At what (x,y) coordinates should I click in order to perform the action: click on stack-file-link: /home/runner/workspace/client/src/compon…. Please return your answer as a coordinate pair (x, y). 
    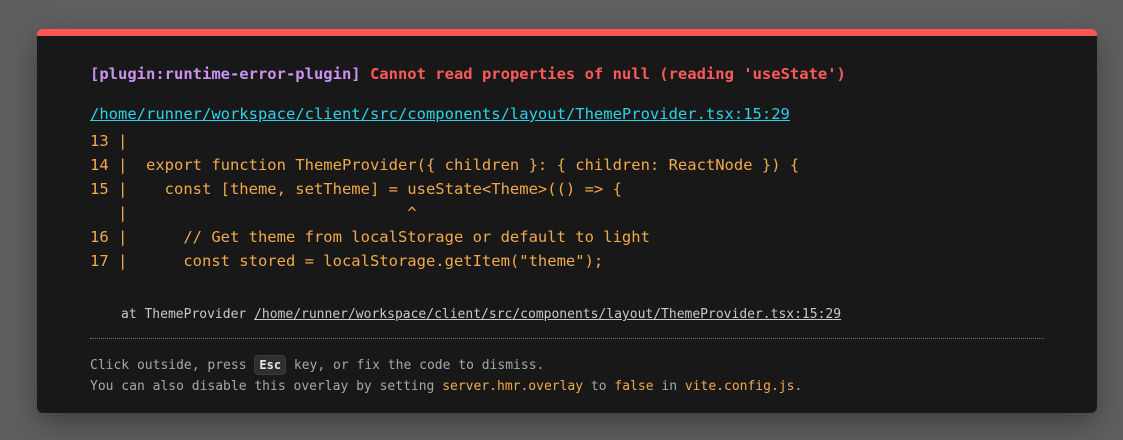
    Looking at the image, I should click on (547, 314).